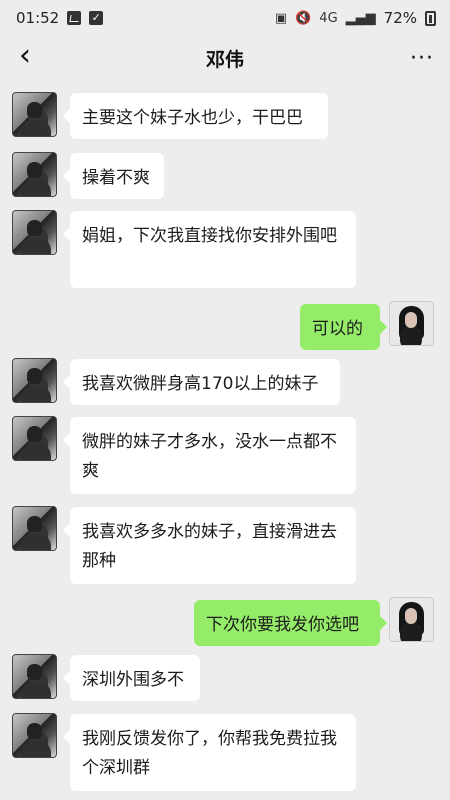 The height and width of the screenshot is (800, 450). What do you see at coordinates (113, 176) in the screenshot?
I see `message-bubble-incoming: 操着不爽` at bounding box center [113, 176].